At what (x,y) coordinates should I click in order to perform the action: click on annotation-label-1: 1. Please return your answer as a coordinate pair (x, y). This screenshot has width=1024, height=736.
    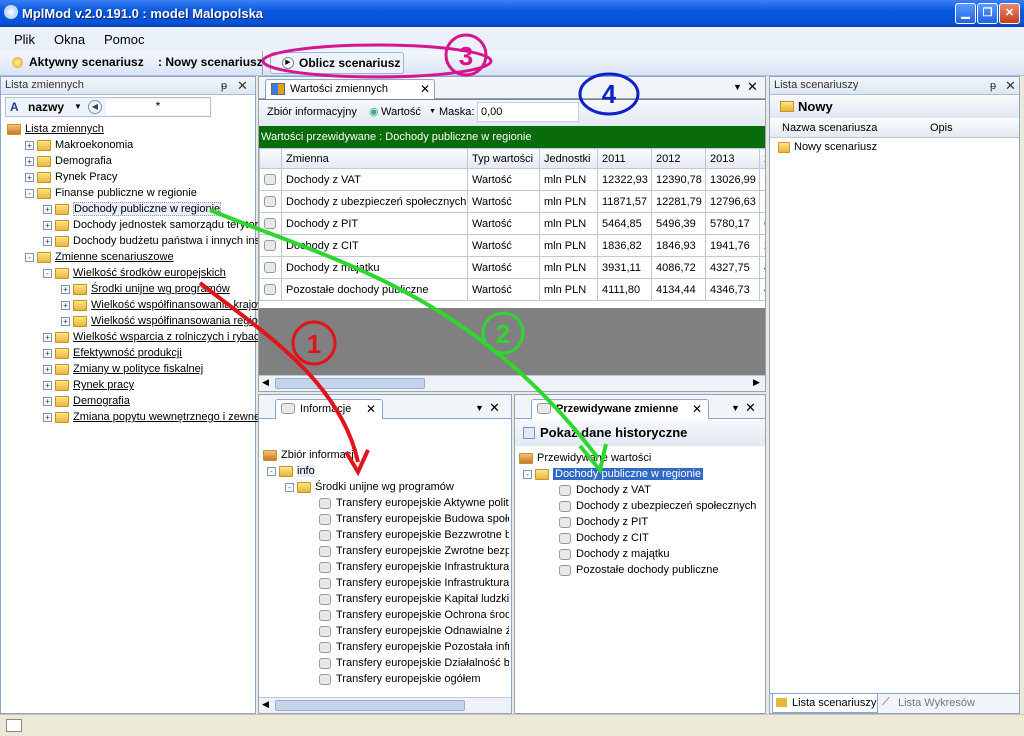
    Looking at the image, I should click on (314, 344).